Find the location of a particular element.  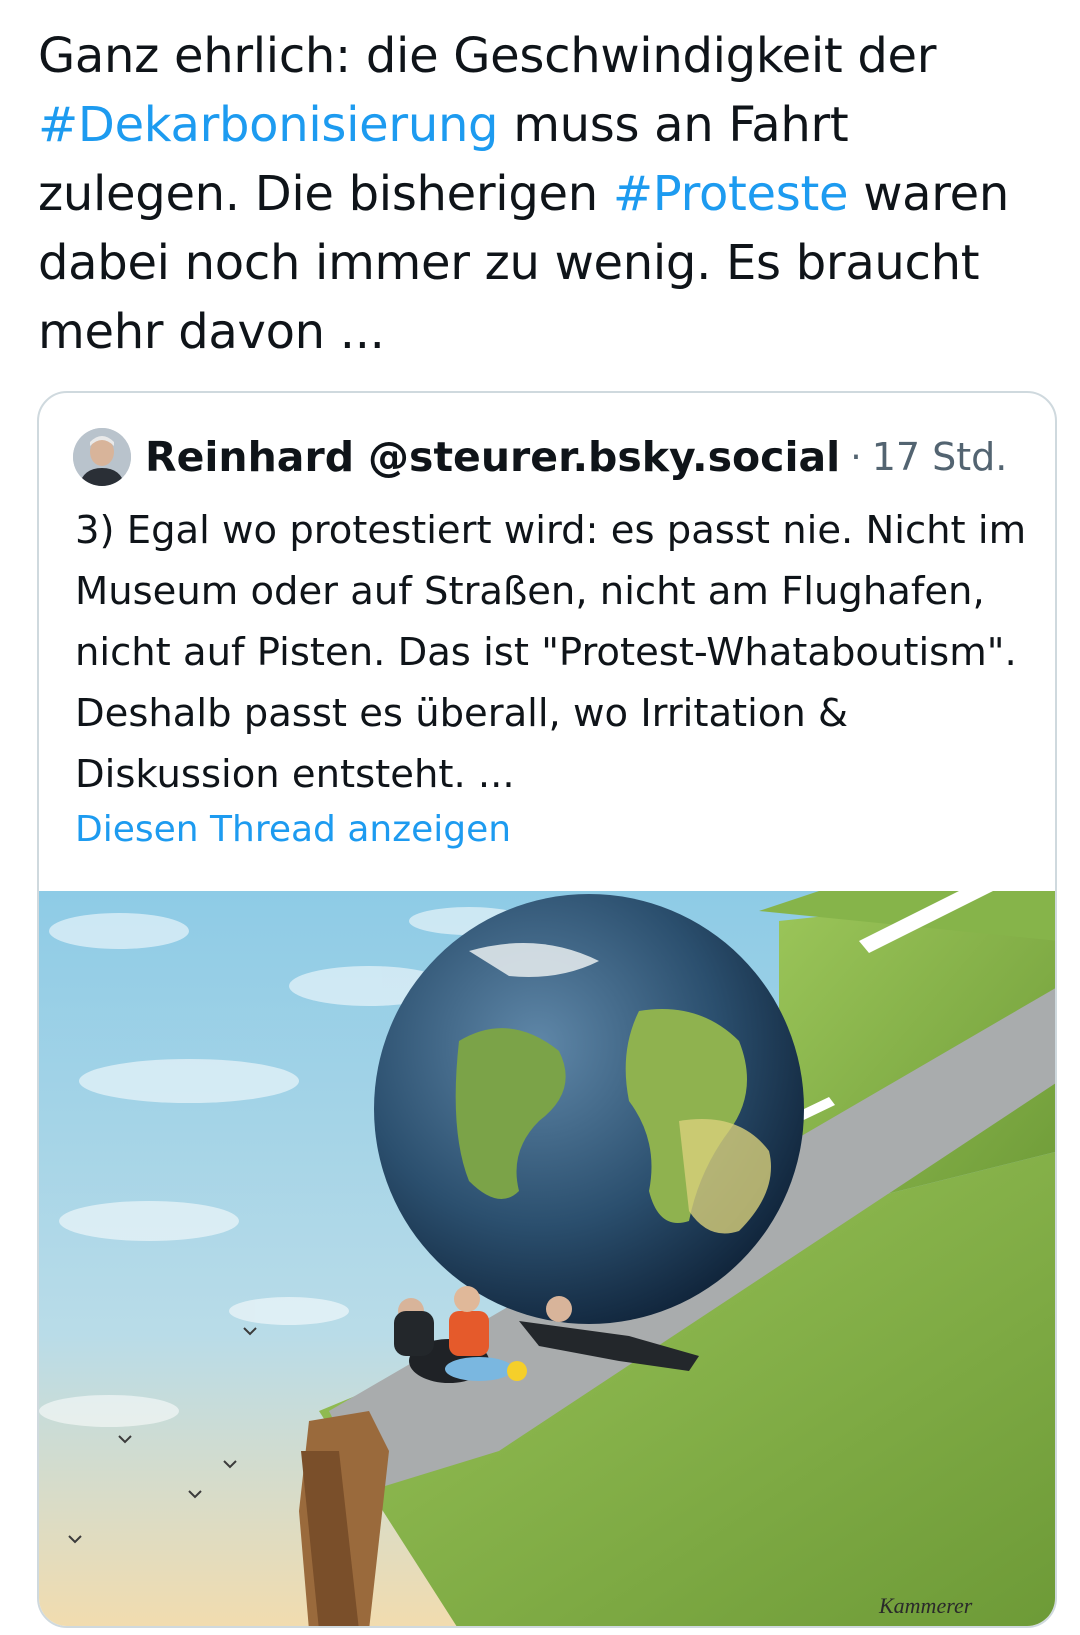

quoted-post-header: Reinhard @steurer.bsky.social · 17 Std. is located at coordinates (540, 457).